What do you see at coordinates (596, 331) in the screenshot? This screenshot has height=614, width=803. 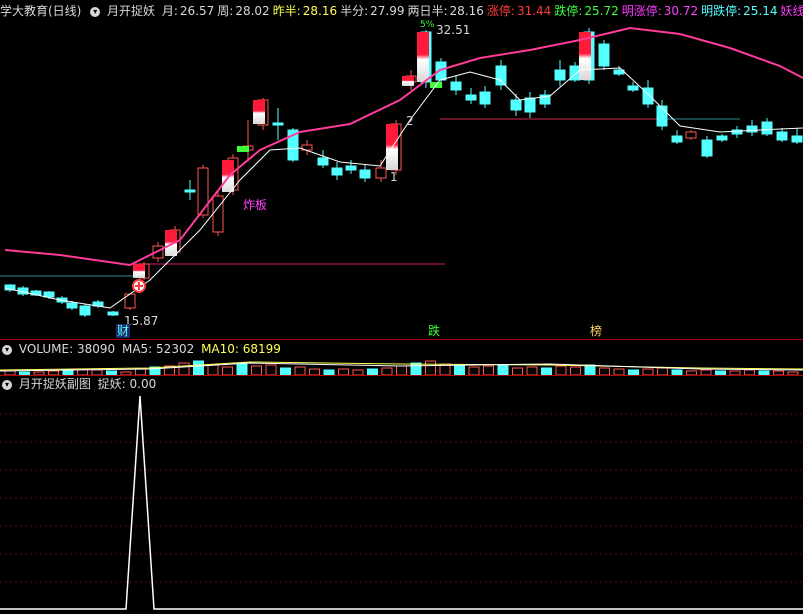 I see `marker-bang: 榜` at bounding box center [596, 331].